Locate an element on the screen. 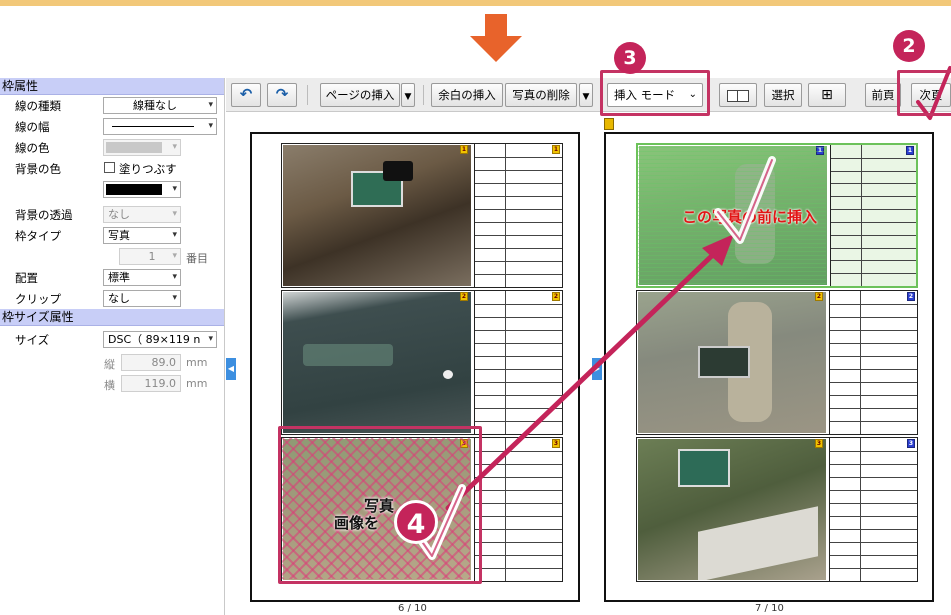  paper-scrap is located at coordinates (448, 374).